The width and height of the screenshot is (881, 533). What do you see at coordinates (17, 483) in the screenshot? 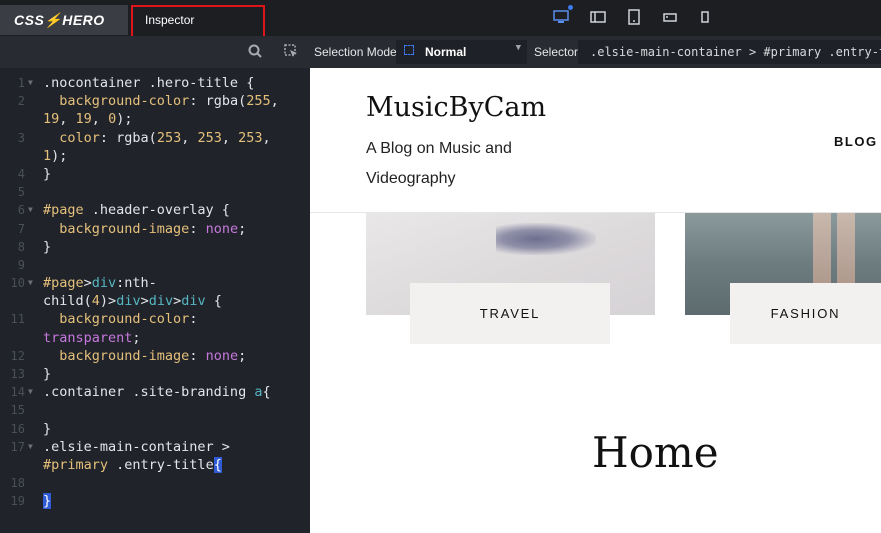
I see `line-number: 18` at bounding box center [17, 483].